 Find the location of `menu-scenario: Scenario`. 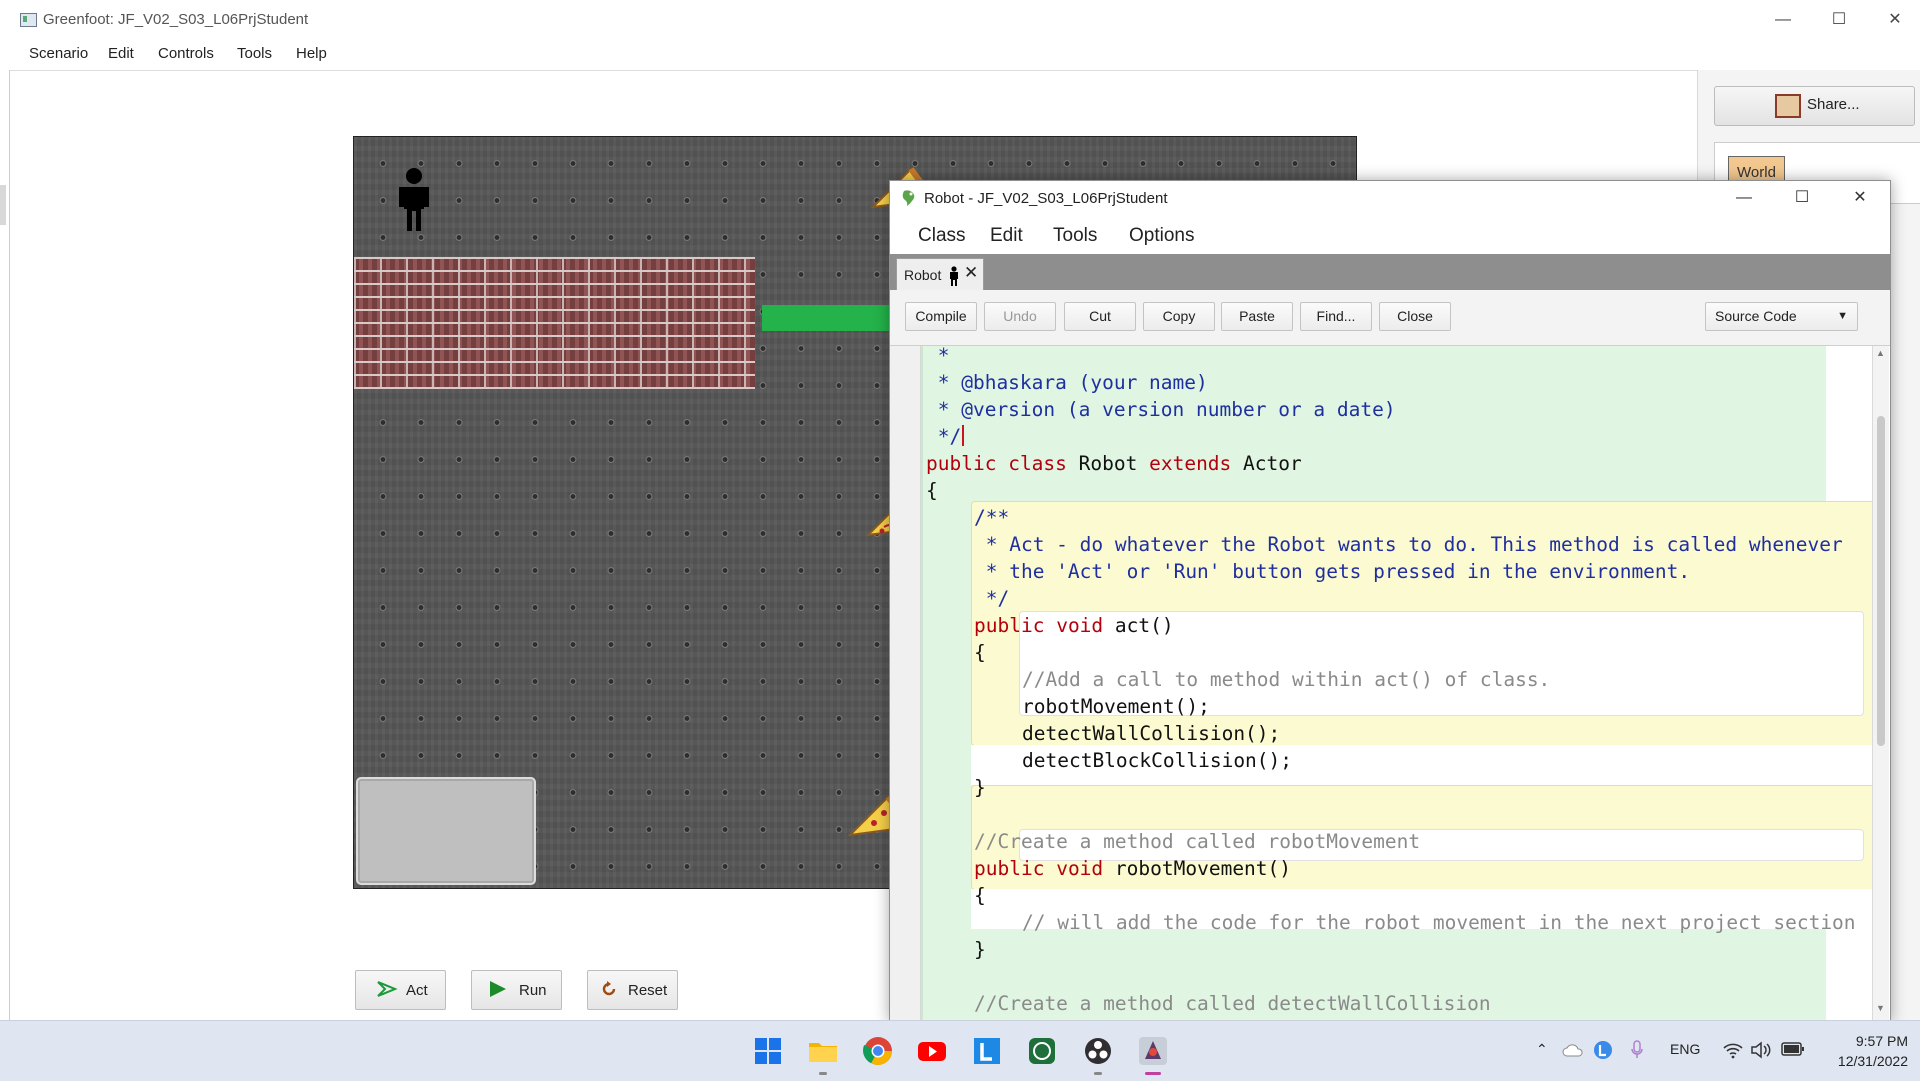

menu-scenario: Scenario is located at coordinates (58, 53).